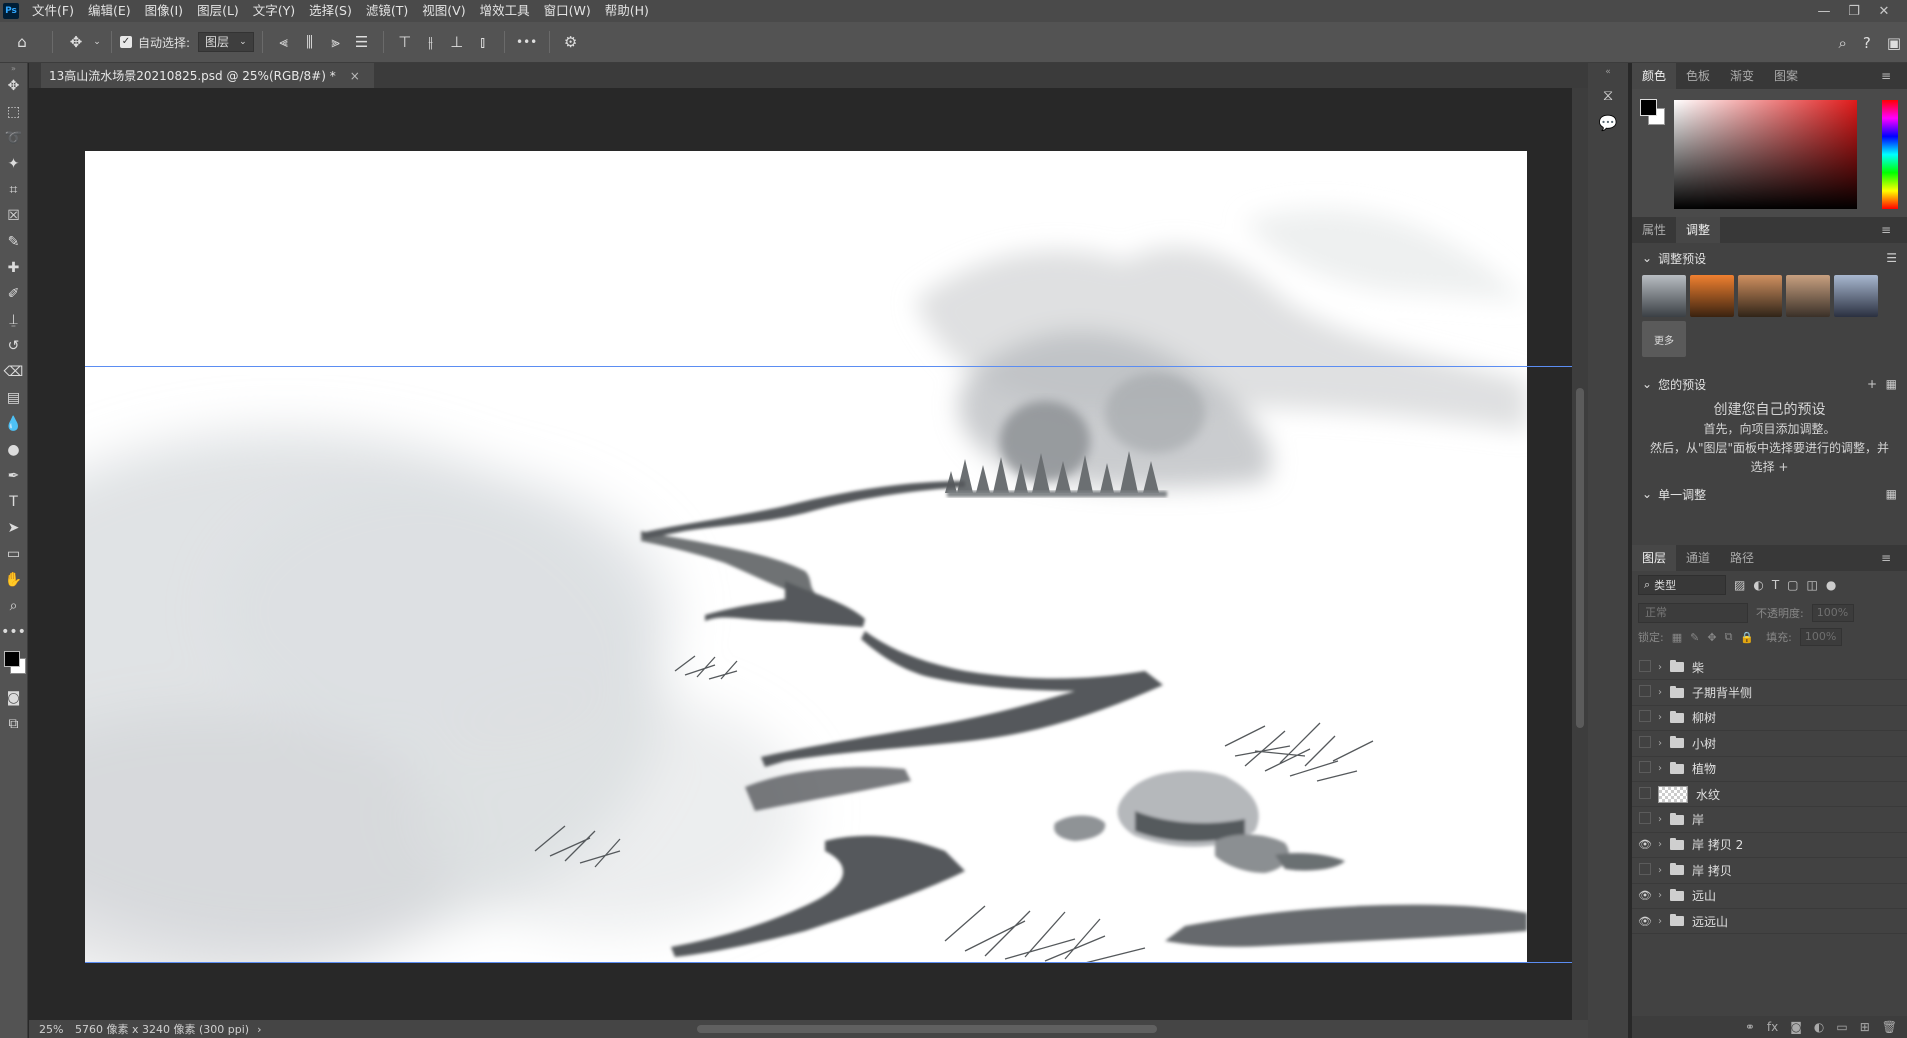  What do you see at coordinates (627, 11) in the screenshot?
I see `menu-item: 帮助(H)` at bounding box center [627, 11].